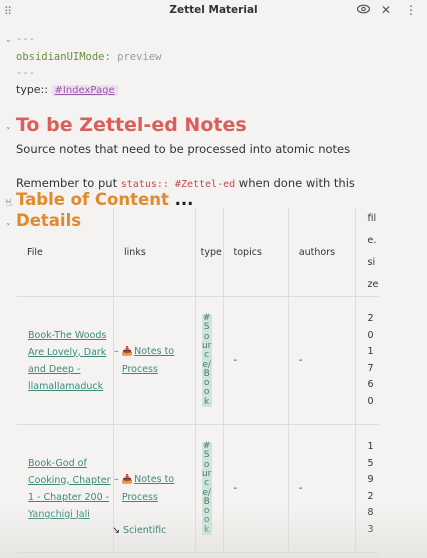 Image resolution: width=427 pixels, height=558 pixels. I want to click on section-heading-to-be-zetteled: To be Zettel-ed Notes, so click(131, 125).